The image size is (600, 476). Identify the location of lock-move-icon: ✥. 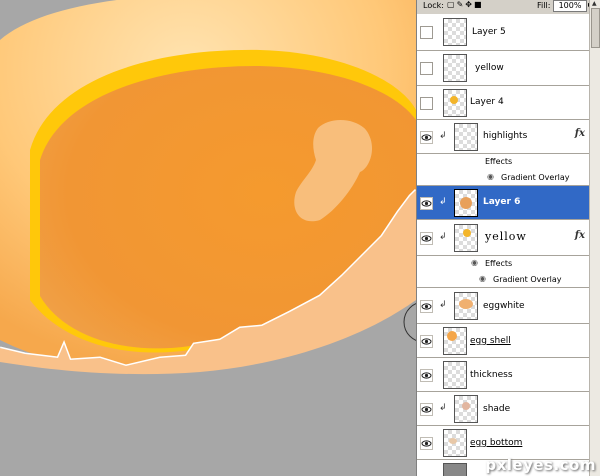
(469, 4).